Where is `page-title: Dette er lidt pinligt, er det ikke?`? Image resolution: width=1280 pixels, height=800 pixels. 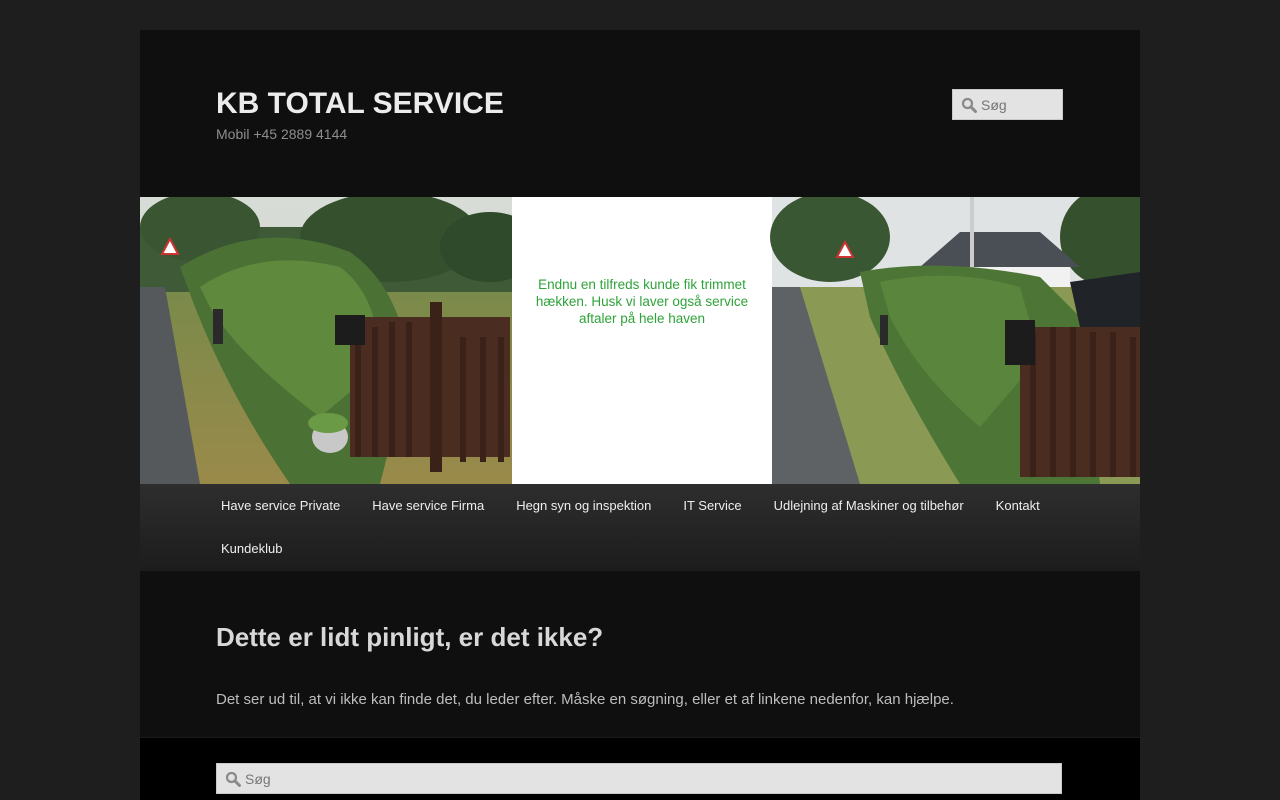
page-title: Dette er lidt pinligt, er det ikke? is located at coordinates (410, 637).